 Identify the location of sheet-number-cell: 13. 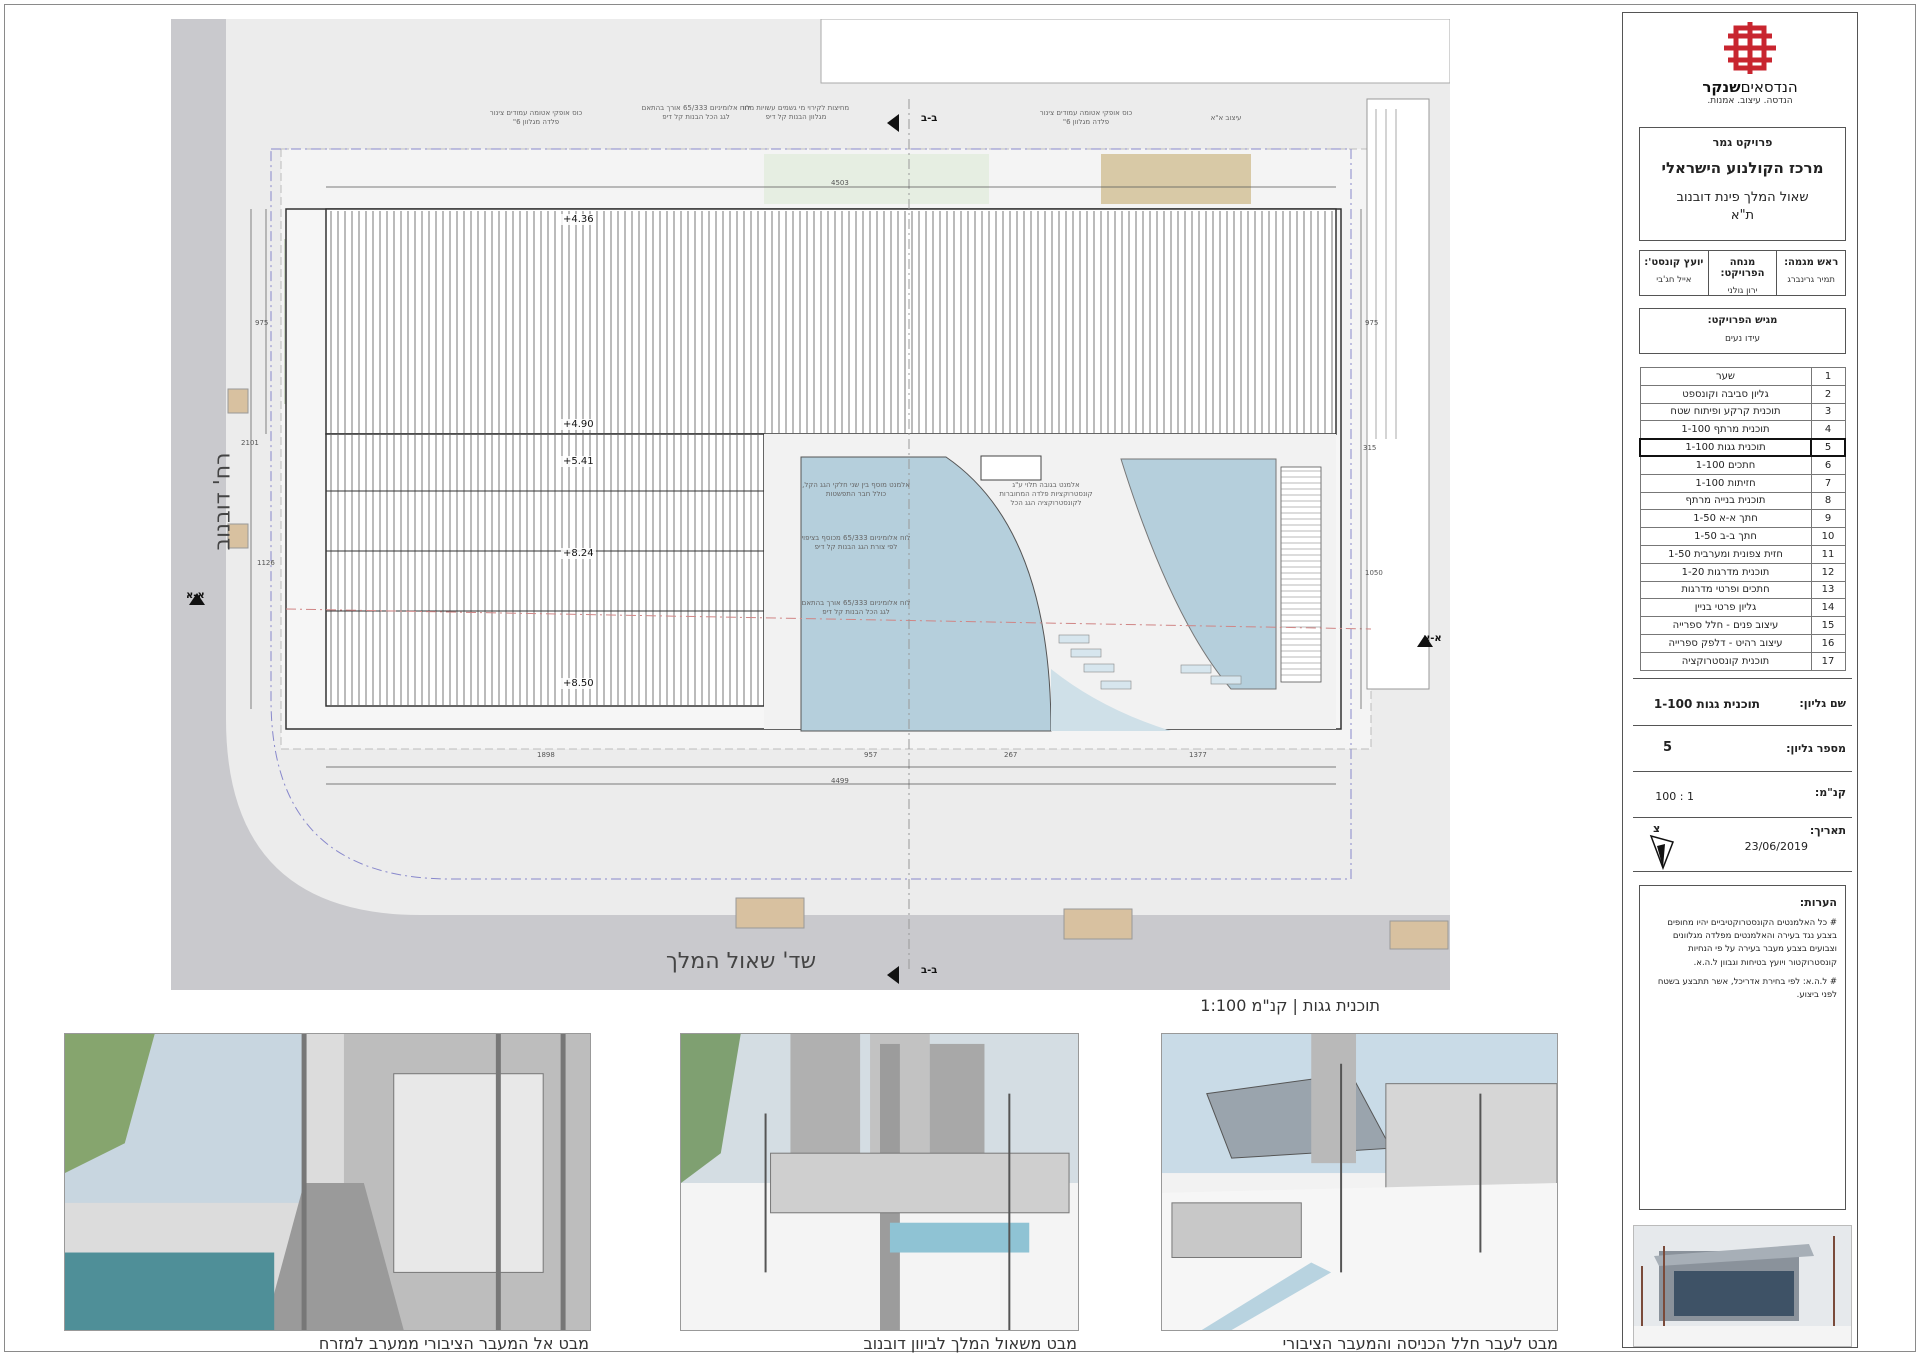
(1828, 590).